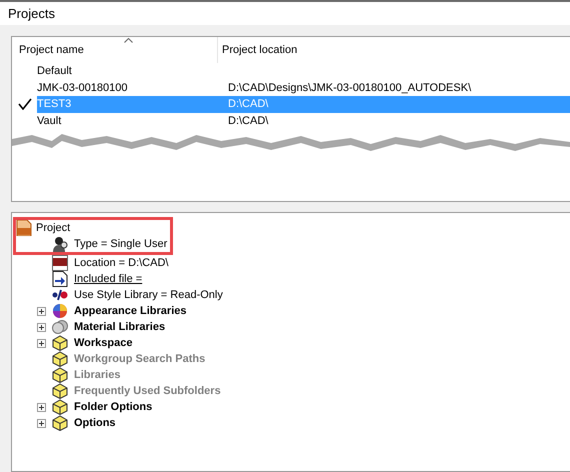 This screenshot has height=472, width=570. What do you see at coordinates (148, 295) in the screenshot?
I see `tree-item: Use Style Library = Read-Only` at bounding box center [148, 295].